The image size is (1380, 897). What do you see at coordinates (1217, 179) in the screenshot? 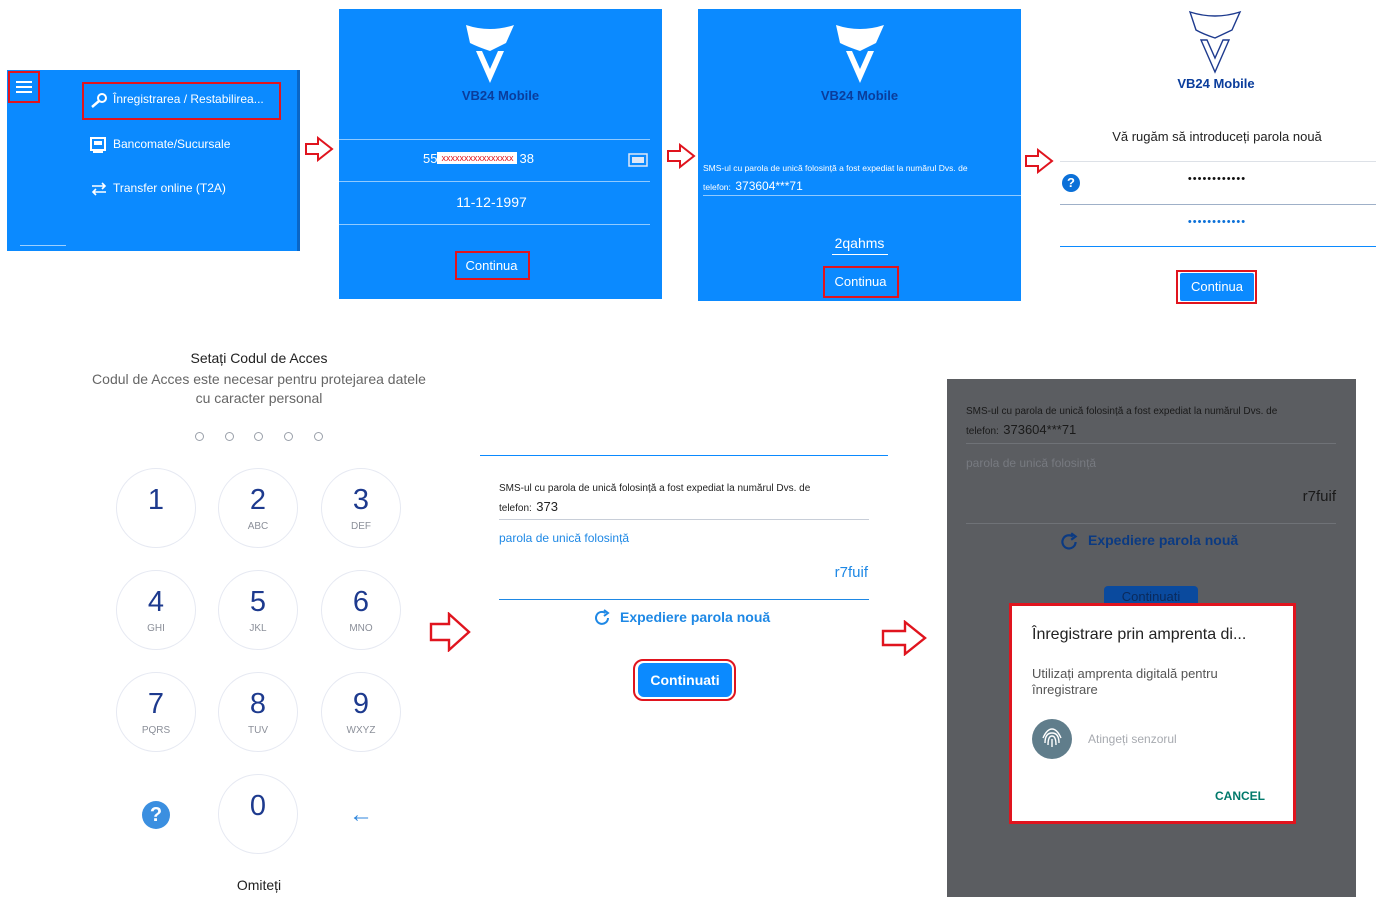
I see `password-field: ••••••••••••` at bounding box center [1217, 179].